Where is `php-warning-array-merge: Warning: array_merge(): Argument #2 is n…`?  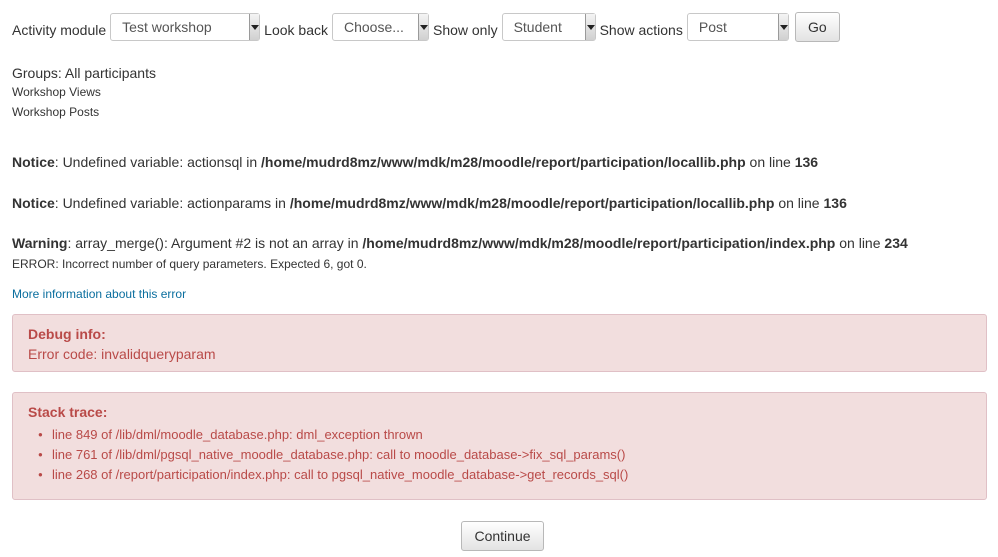
php-warning-array-merge: Warning: array_merge(): Argument #2 is n… is located at coordinates (460, 243).